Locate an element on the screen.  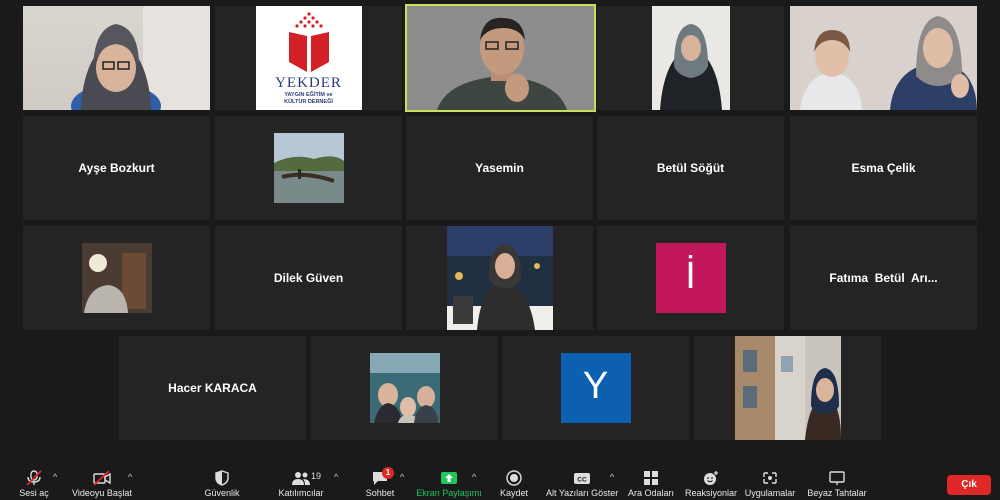
participant-name: Dilek Güven is located at coordinates (308, 278).